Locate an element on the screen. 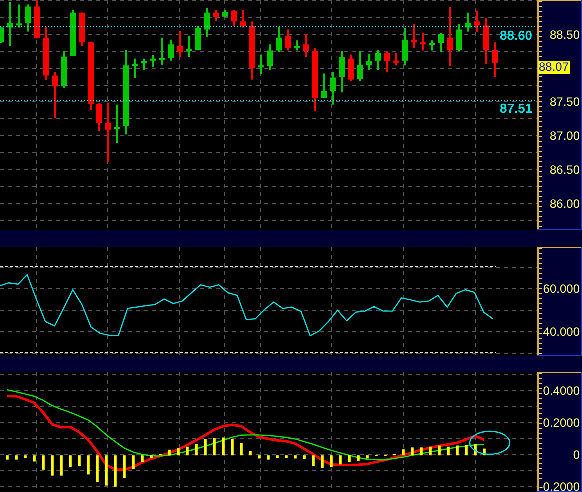  axis-label: 88.50 is located at coordinates (565, 35).